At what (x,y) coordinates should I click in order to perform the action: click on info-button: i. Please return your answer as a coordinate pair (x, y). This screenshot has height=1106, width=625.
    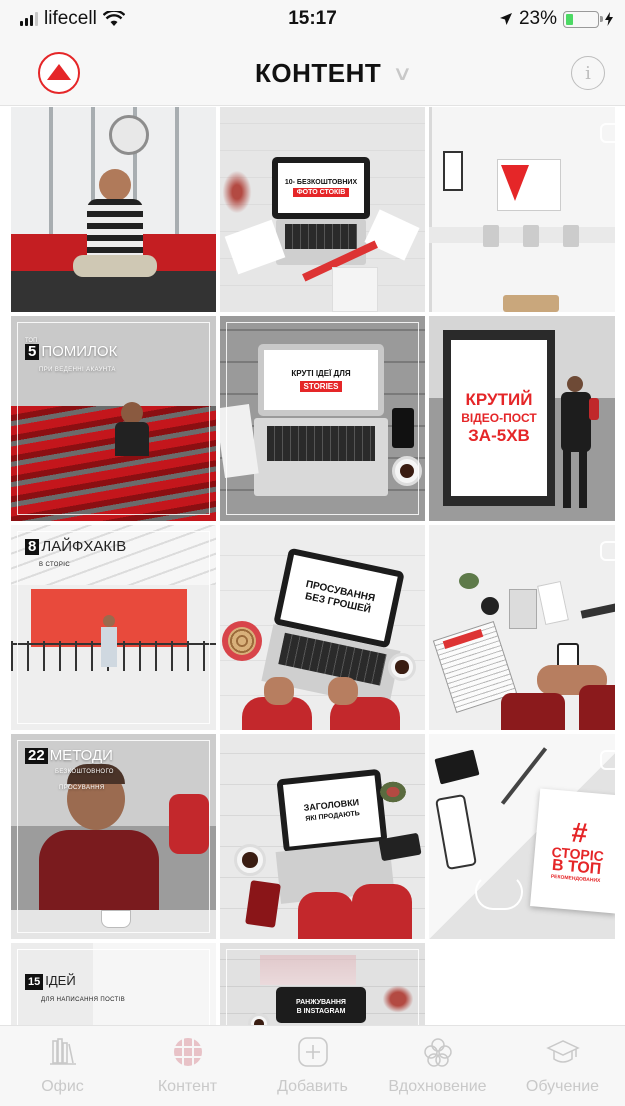
    Looking at the image, I should click on (588, 73).